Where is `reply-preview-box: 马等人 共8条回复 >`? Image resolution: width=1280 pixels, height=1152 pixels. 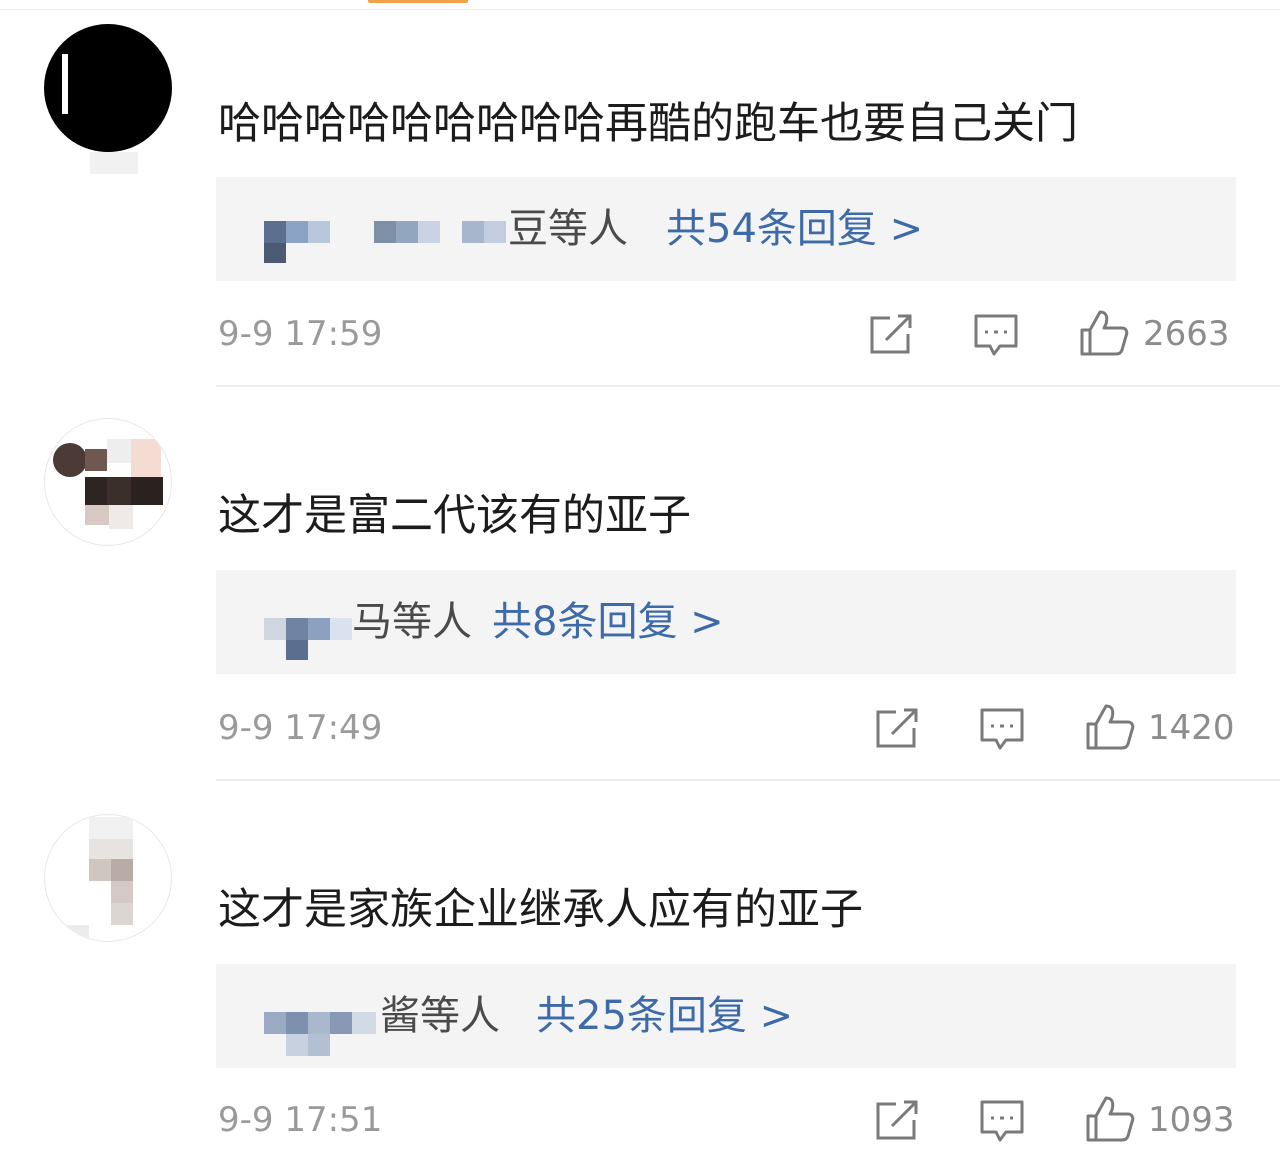
reply-preview-box: 马等人 共8条回复 > is located at coordinates (726, 622).